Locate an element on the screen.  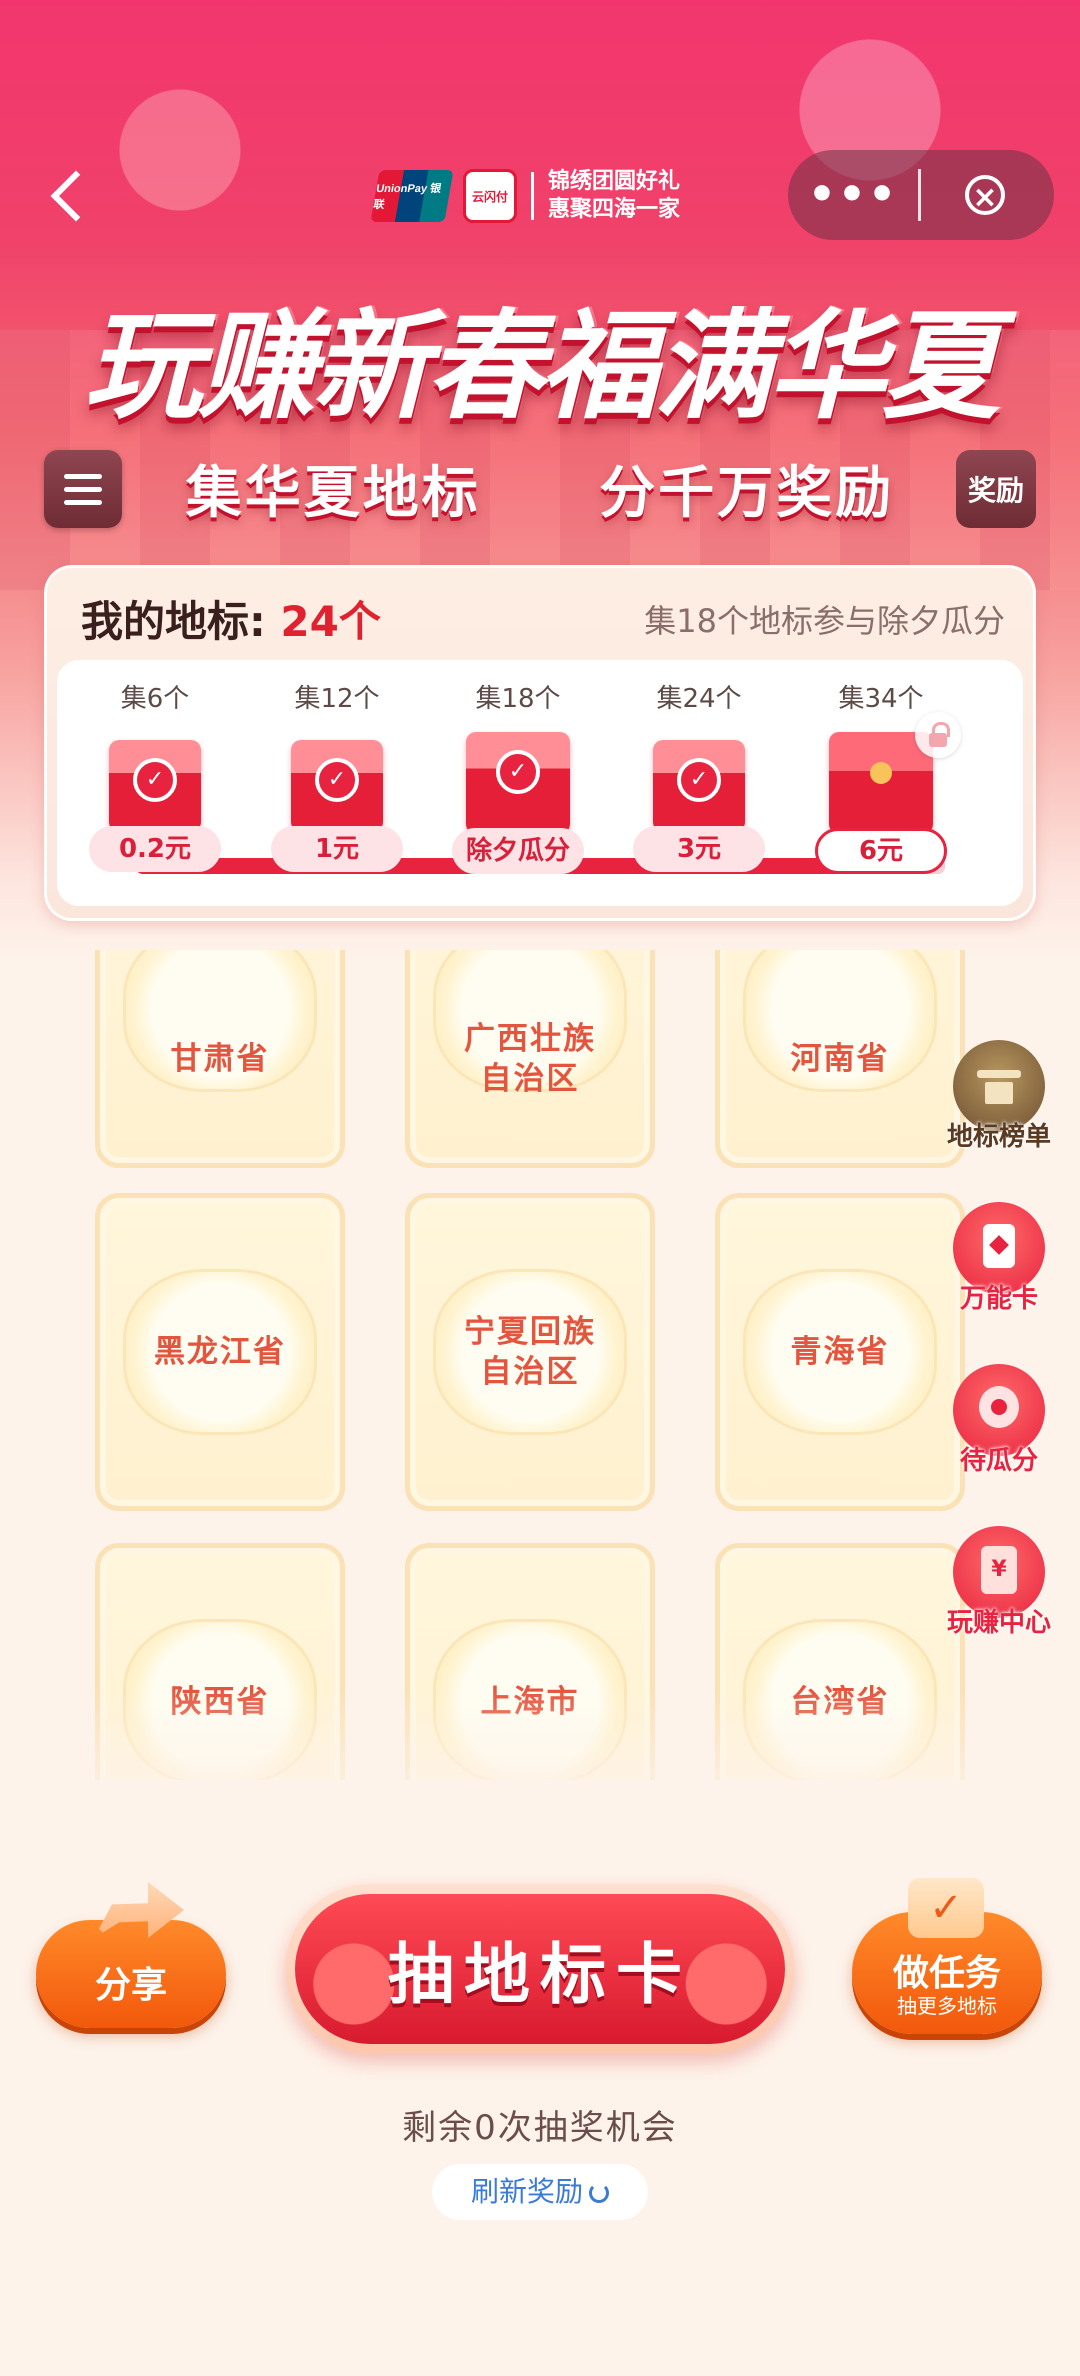
brand-slogan: 锦绣团圆好礼 惠聚四海一家 is located at coordinates (614, 196).